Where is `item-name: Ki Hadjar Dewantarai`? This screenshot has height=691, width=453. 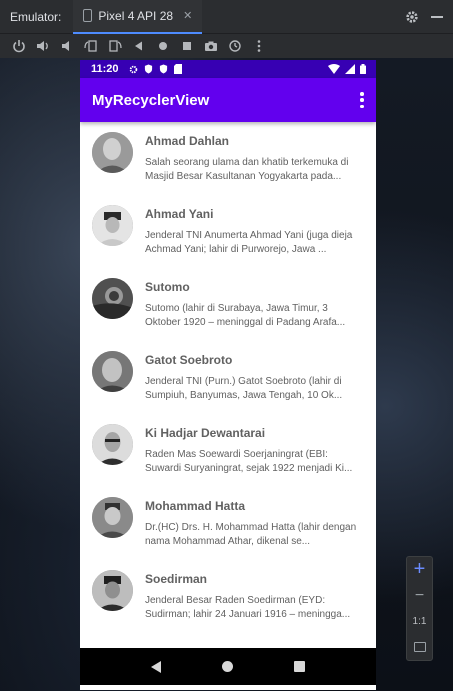
item-name: Ki Hadjar Dewantarai is located at coordinates (205, 433).